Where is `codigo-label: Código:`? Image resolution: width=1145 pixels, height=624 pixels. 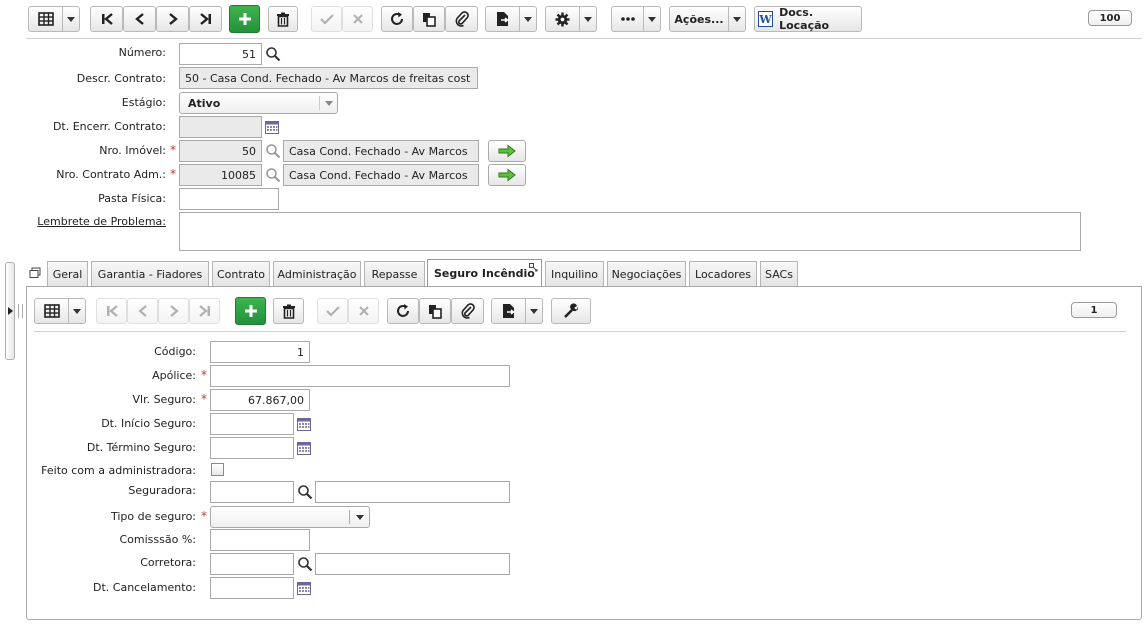
codigo-label: Código: is located at coordinates (175, 351).